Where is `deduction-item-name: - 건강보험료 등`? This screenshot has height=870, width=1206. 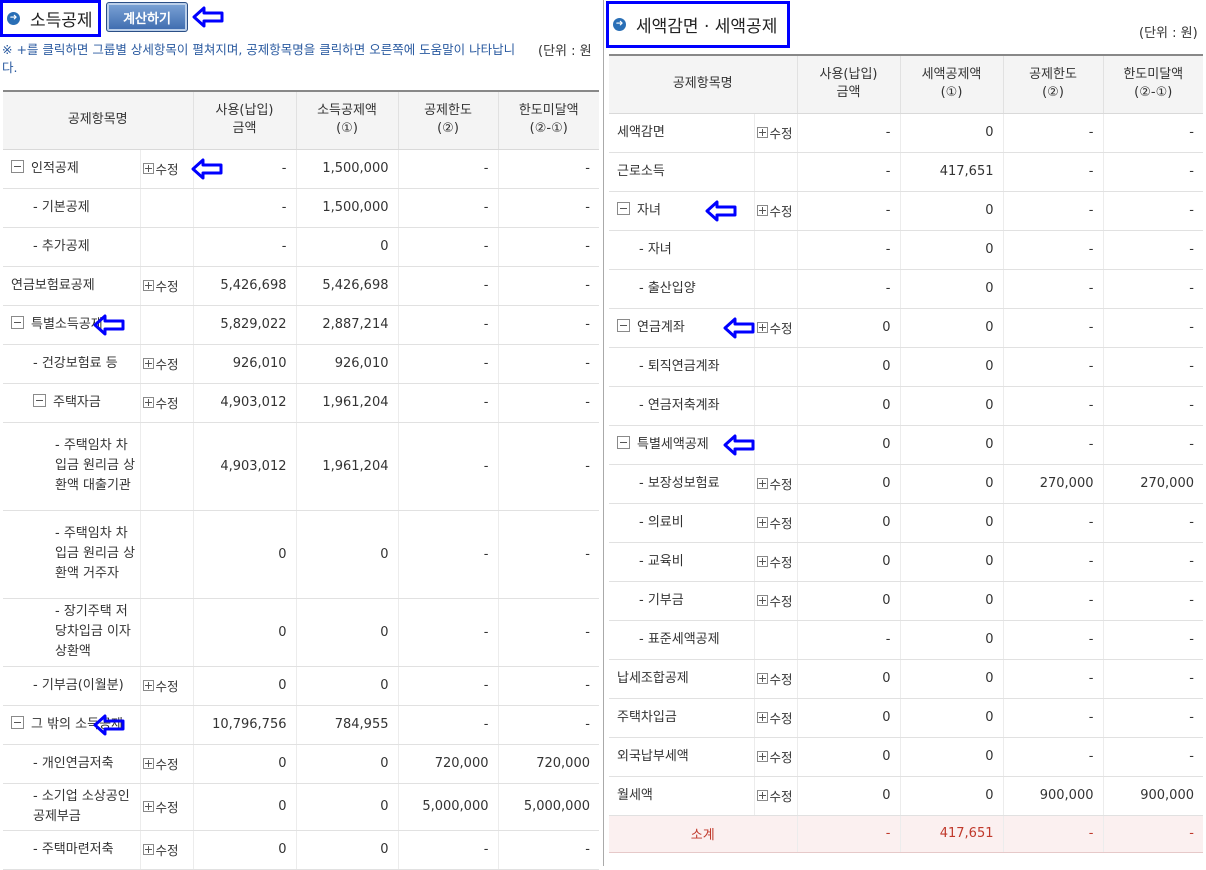 deduction-item-name: - 건강보험료 등 is located at coordinates (71, 364).